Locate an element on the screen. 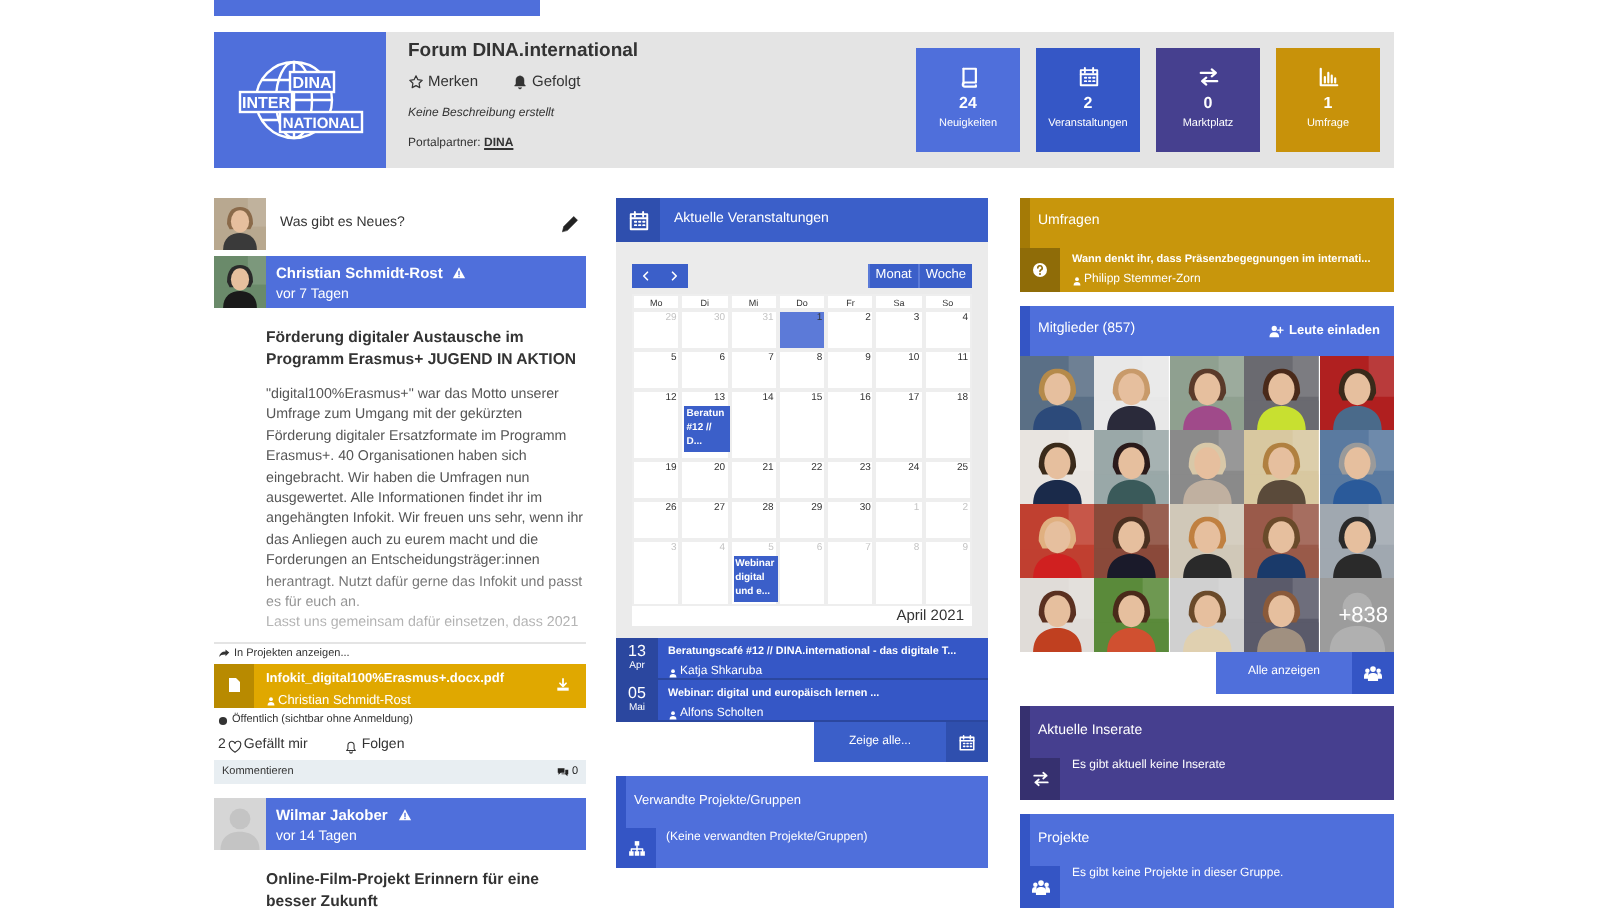 This screenshot has width=1604, height=920. download-icon is located at coordinates (563, 685).